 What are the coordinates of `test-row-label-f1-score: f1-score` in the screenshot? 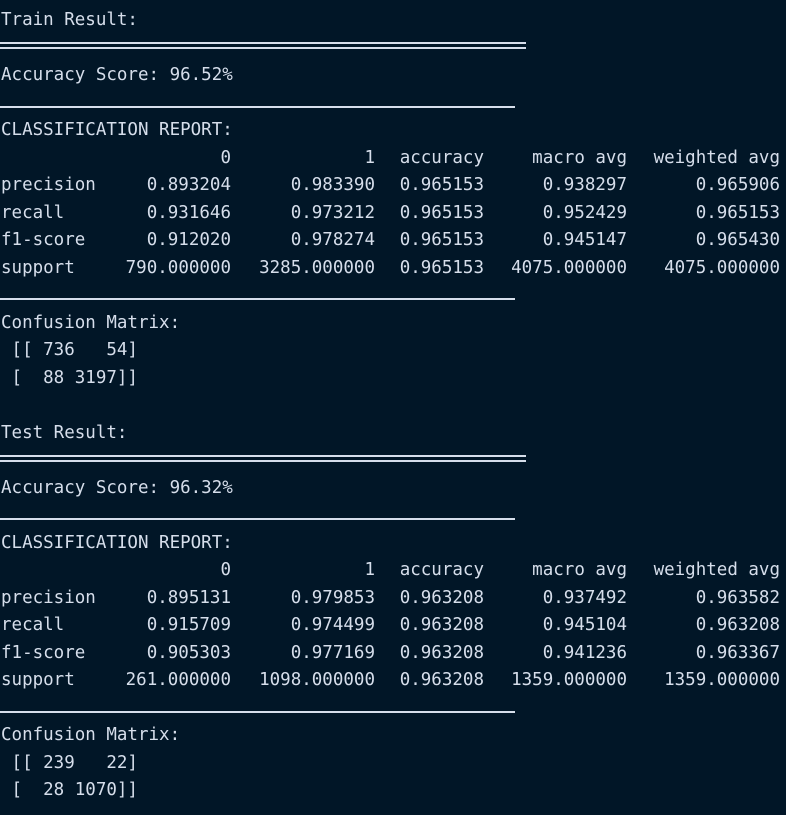 It's located at (43, 653).